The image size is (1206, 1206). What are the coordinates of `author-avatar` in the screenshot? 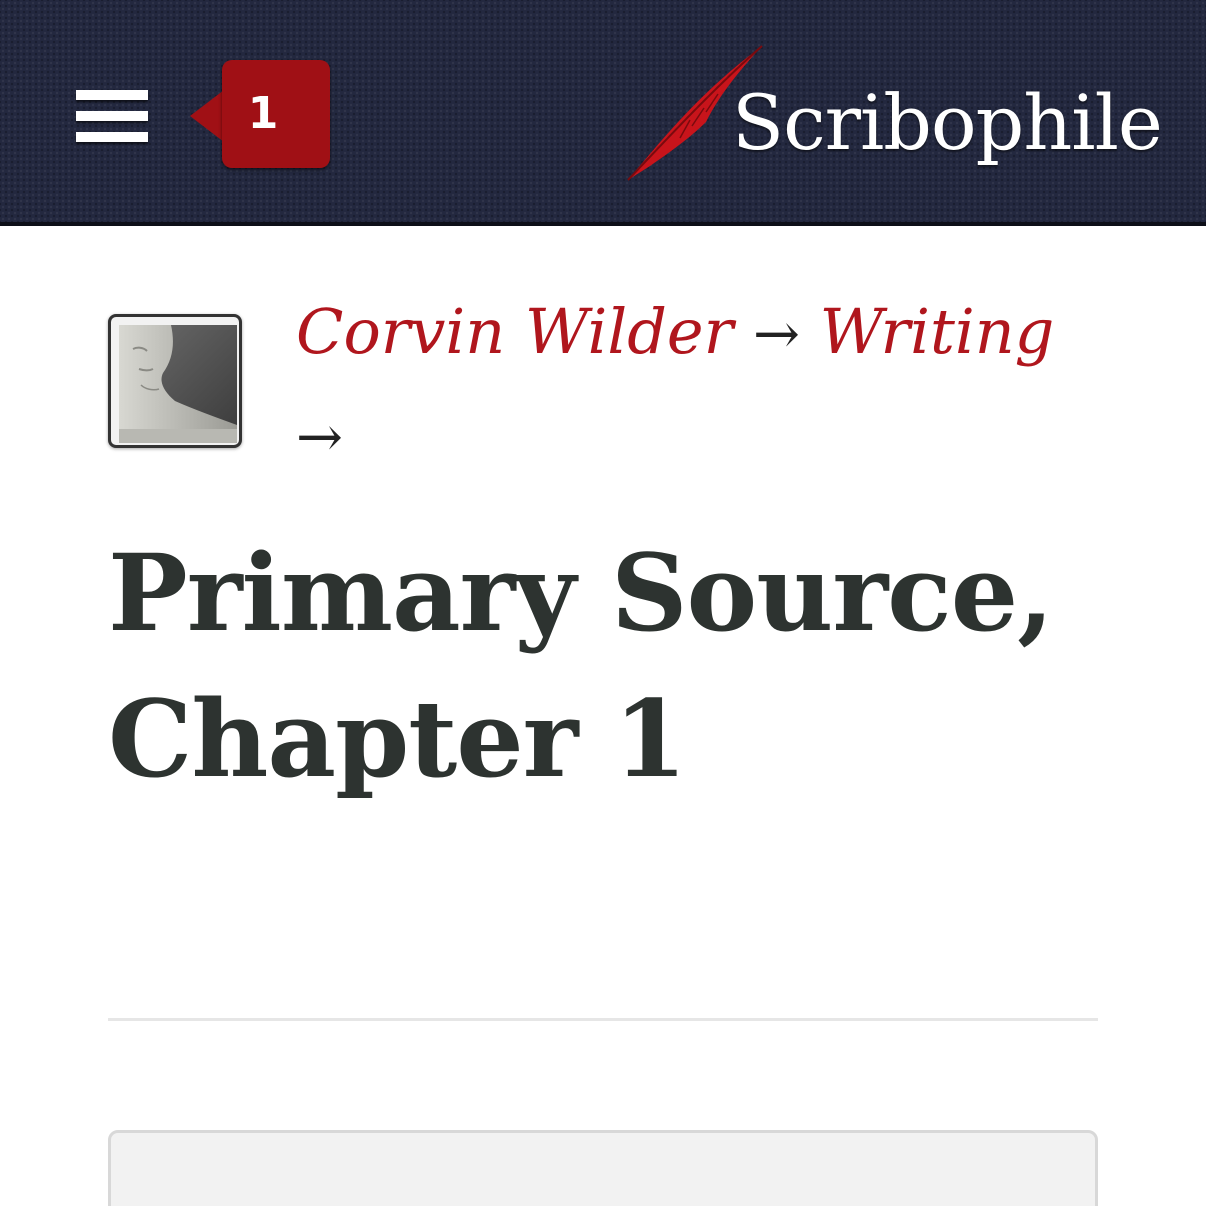 It's located at (175, 381).